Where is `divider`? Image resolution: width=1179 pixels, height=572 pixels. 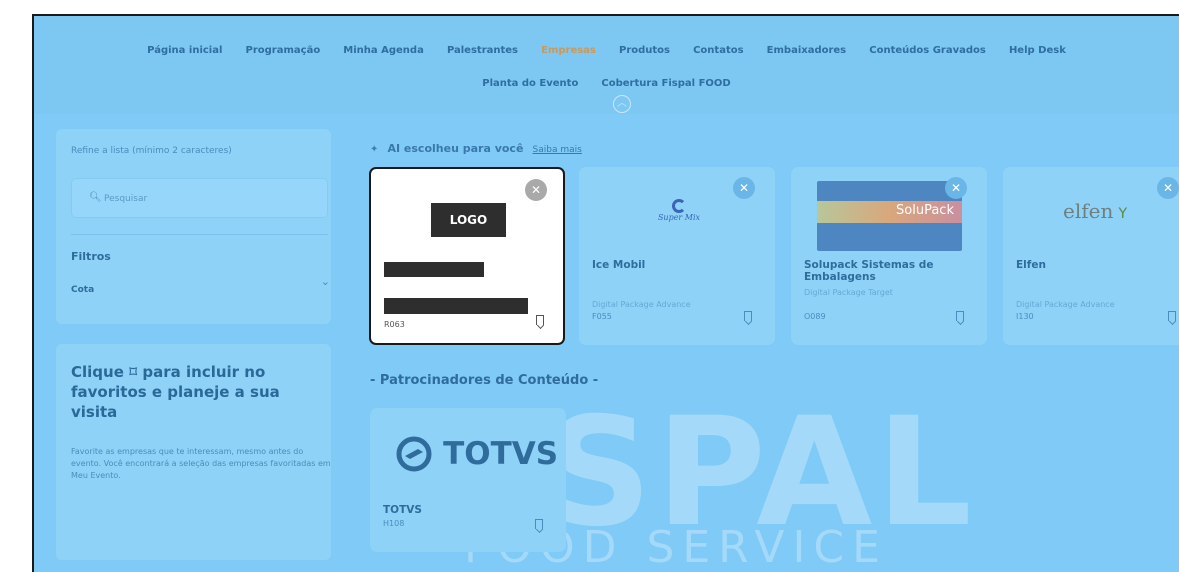
divider is located at coordinates (199, 234).